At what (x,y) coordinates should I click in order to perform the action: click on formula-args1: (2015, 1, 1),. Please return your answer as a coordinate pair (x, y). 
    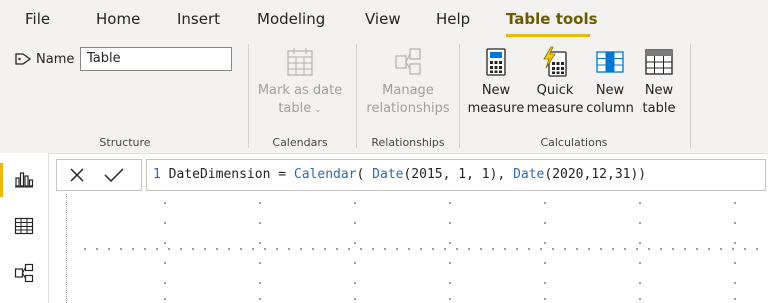
    Looking at the image, I should click on (458, 174).